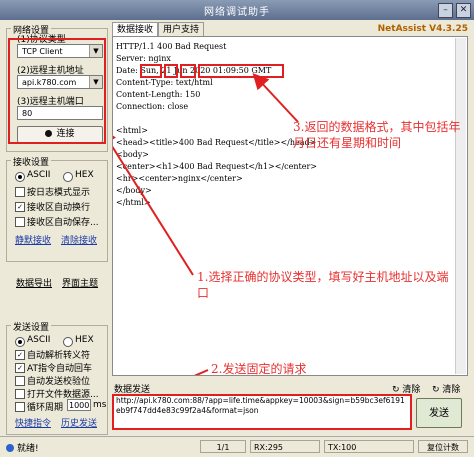  What do you see at coordinates (57, 91) in the screenshot?
I see `highlight-box-net` at bounding box center [57, 91].